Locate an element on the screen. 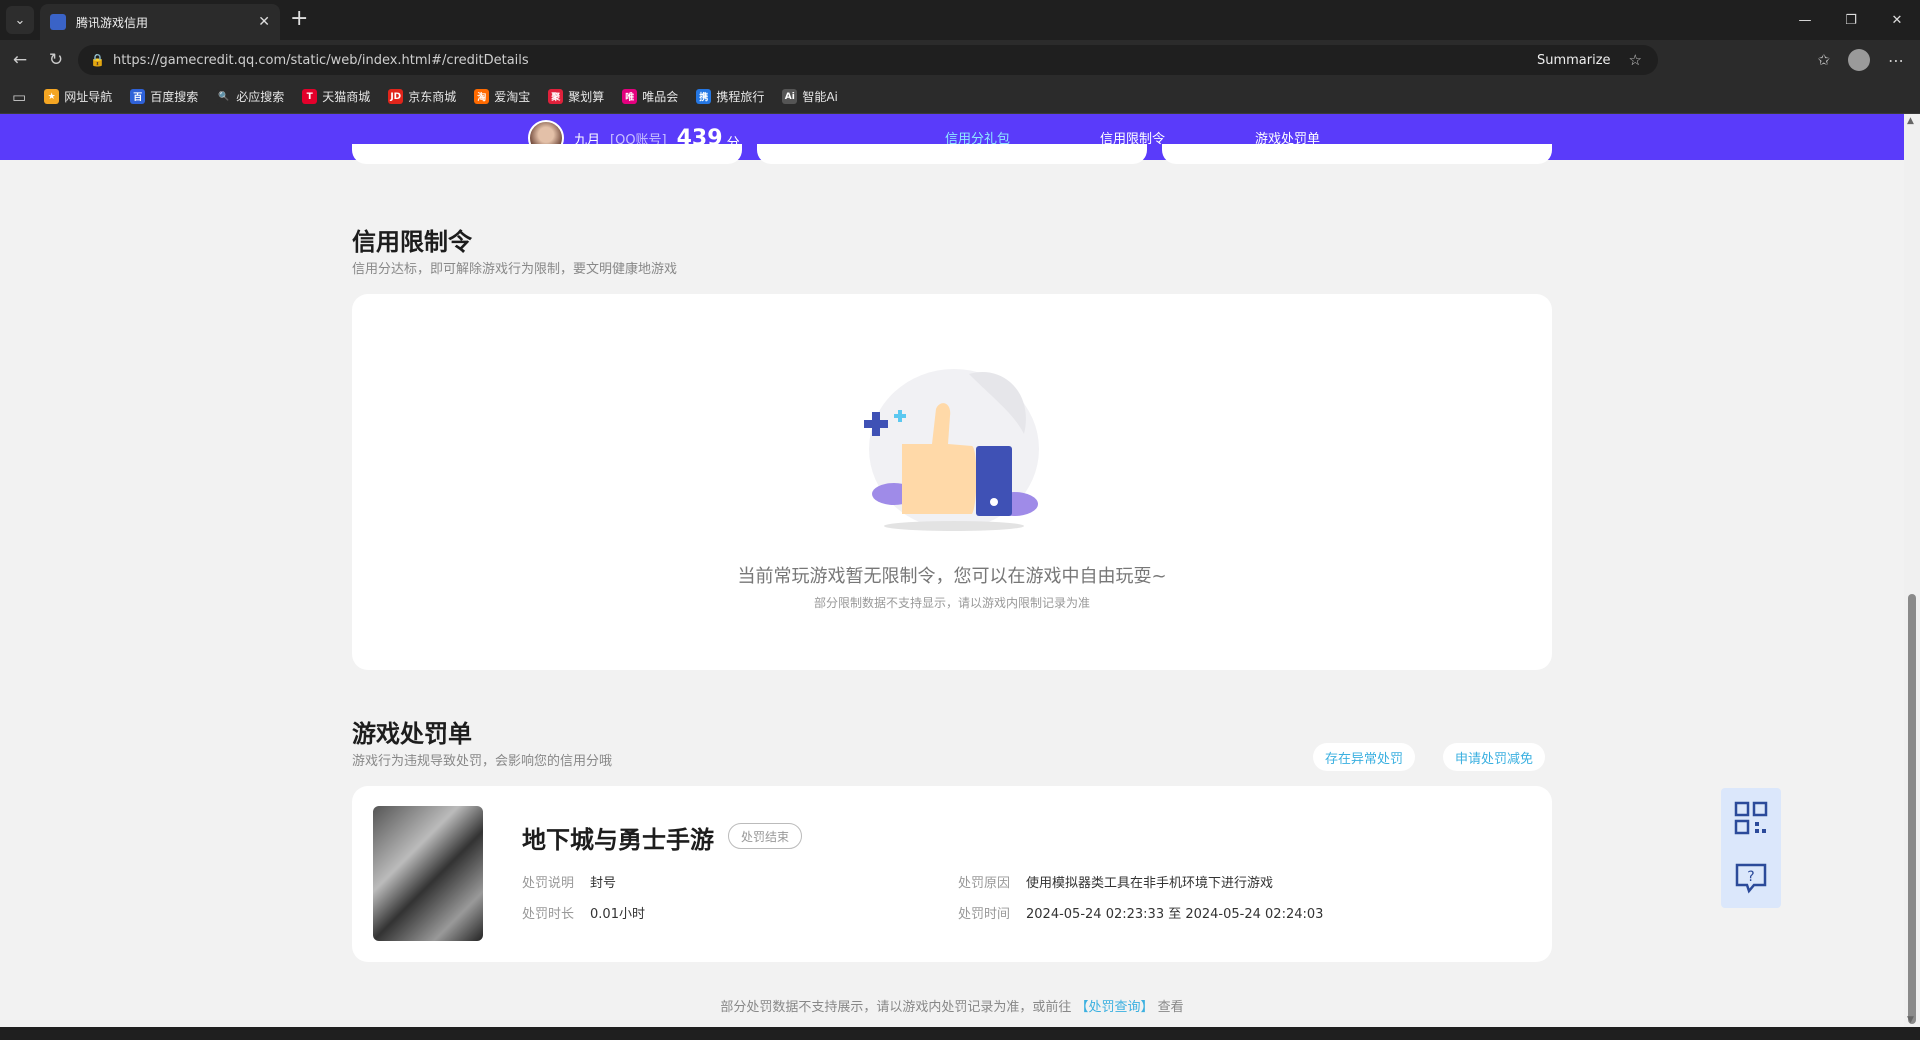 Image resolution: width=1920 pixels, height=1040 pixels. bottom-bar is located at coordinates (960, 1033).